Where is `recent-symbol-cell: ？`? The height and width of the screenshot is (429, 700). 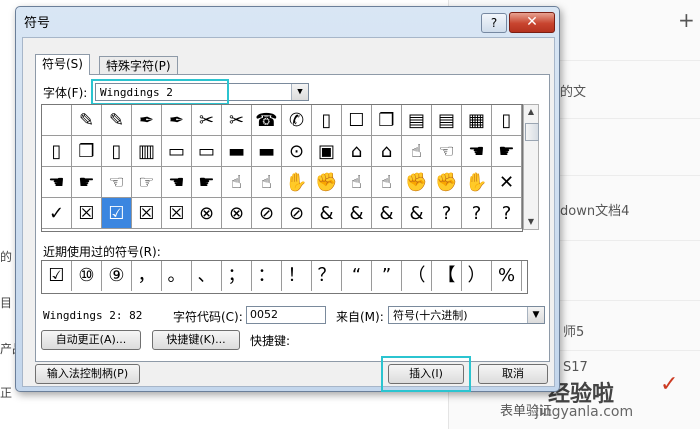 recent-symbol-cell: ？ is located at coordinates (327, 276).